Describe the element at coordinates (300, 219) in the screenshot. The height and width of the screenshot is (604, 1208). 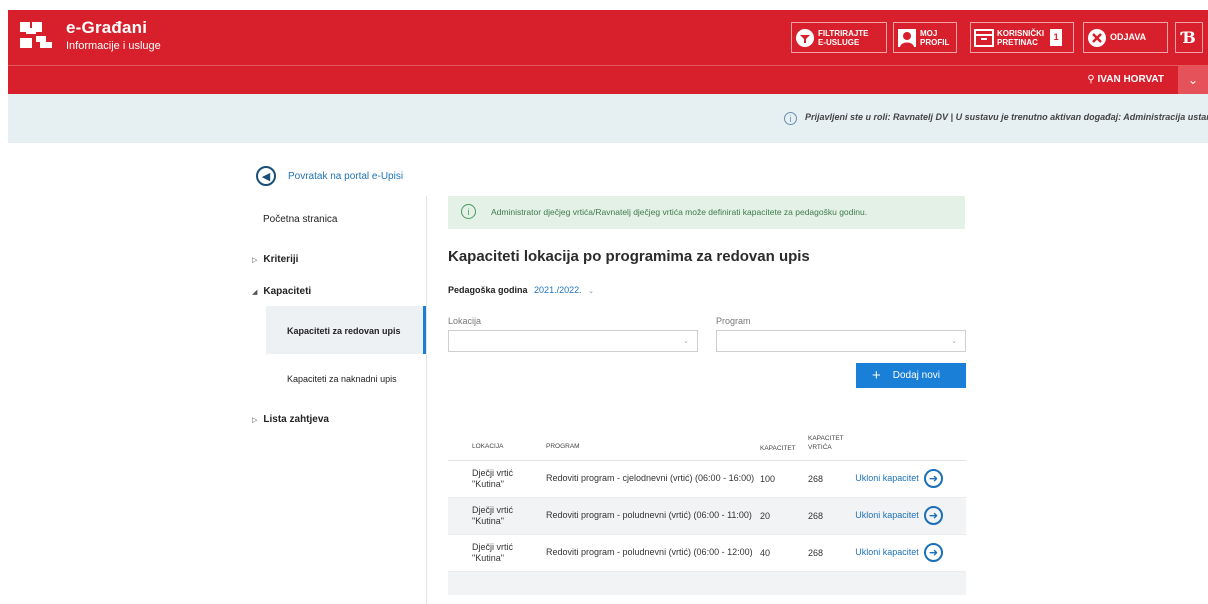
I see `sidebar-item-home: Početna stranica` at that location.